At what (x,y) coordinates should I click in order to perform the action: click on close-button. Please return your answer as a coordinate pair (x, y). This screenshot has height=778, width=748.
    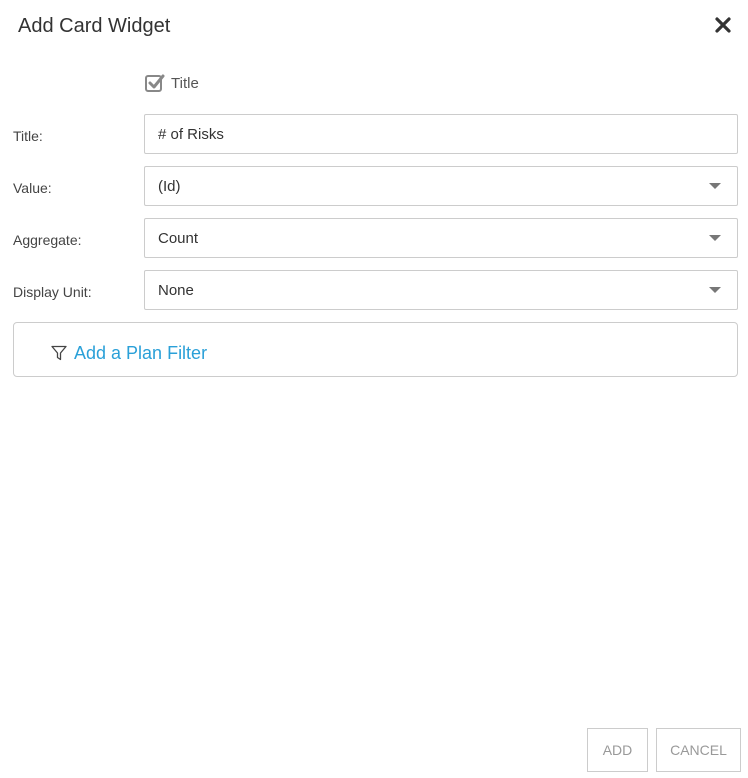
    Looking at the image, I should click on (723, 25).